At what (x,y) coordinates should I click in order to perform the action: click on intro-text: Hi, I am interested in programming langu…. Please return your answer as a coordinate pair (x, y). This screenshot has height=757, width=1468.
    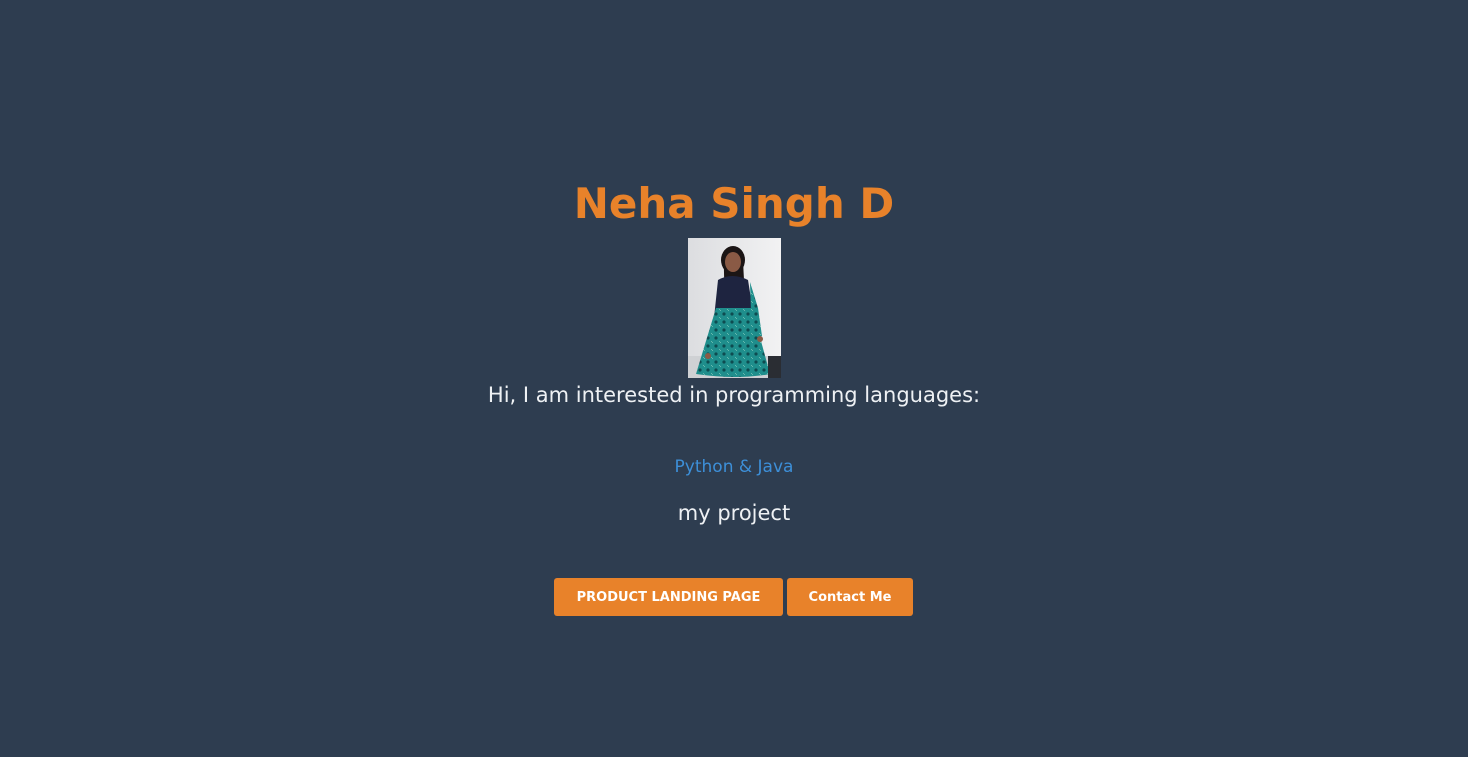
    Looking at the image, I should click on (734, 395).